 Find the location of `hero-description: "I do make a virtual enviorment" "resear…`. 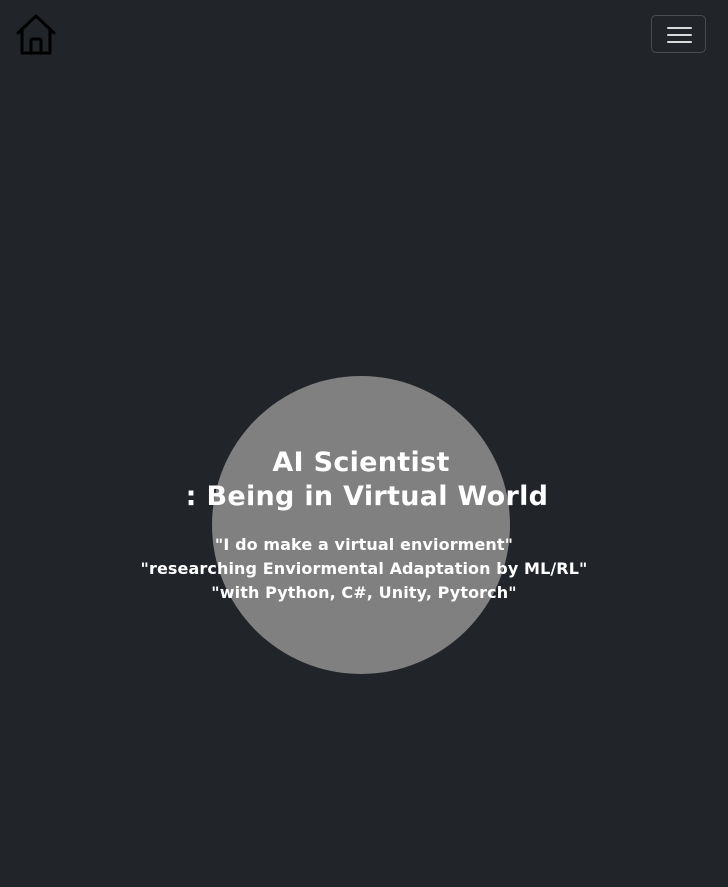

hero-description: "I do make a virtual enviorment" "resear… is located at coordinates (364, 569).